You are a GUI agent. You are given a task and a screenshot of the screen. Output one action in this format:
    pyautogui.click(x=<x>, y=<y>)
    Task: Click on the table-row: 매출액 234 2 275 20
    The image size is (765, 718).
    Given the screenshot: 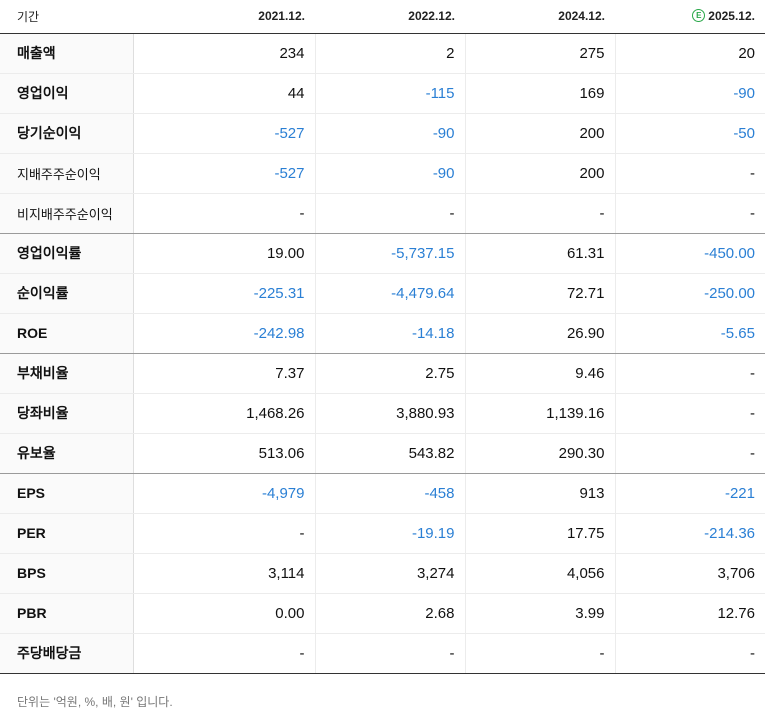 What is the action you would take?
    pyautogui.click(x=382, y=53)
    